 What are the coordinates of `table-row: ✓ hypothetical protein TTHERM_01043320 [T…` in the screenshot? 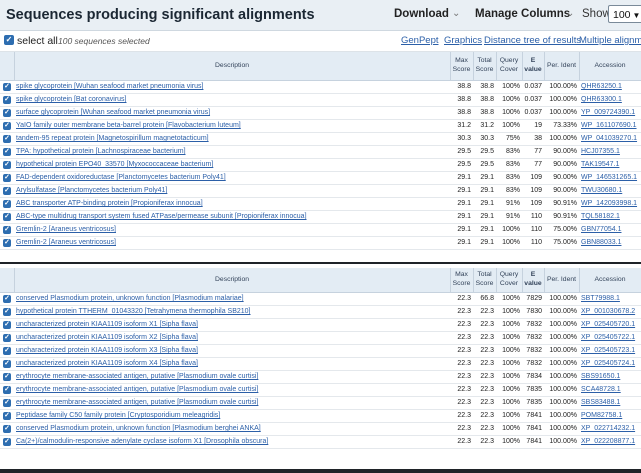 It's located at (320, 312).